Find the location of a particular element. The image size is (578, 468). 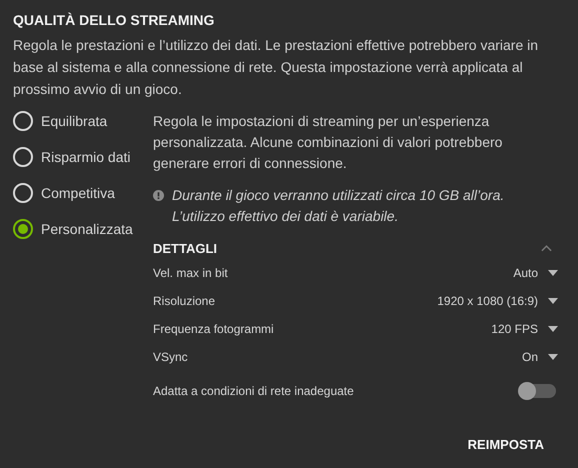

preset-description: Regola le impostazioni di streaming per un’esperienza personalizzata. Alcune combinazioni di valori potrebbero generare errori di connessione. is located at coordinates (328, 142).